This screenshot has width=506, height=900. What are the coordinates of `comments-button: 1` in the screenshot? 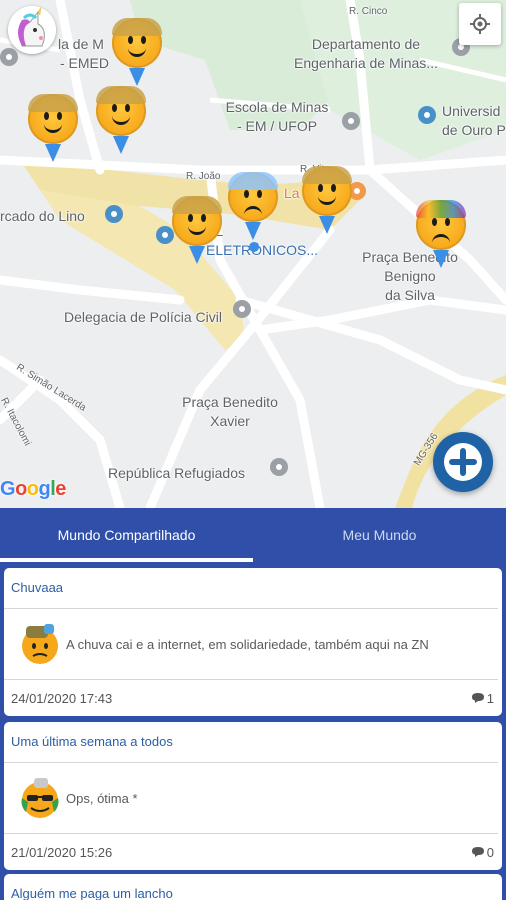 It's located at (482, 698).